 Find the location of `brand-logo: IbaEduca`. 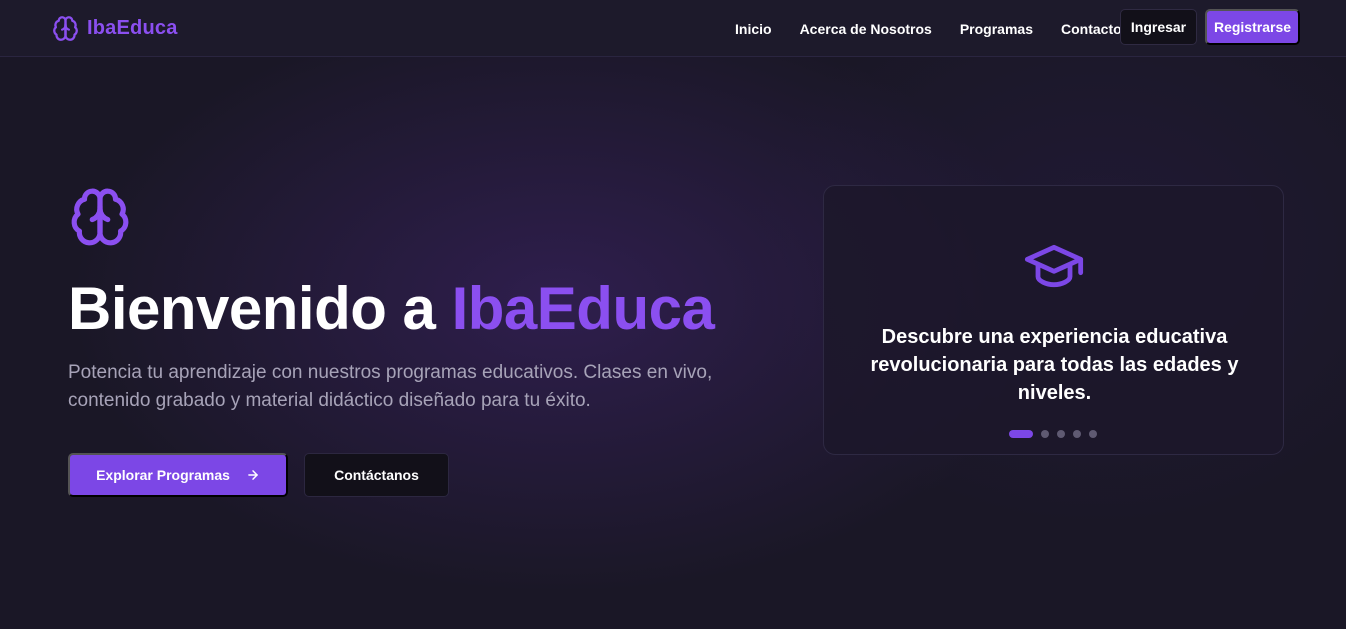

brand-logo: IbaEduca is located at coordinates (115, 28).